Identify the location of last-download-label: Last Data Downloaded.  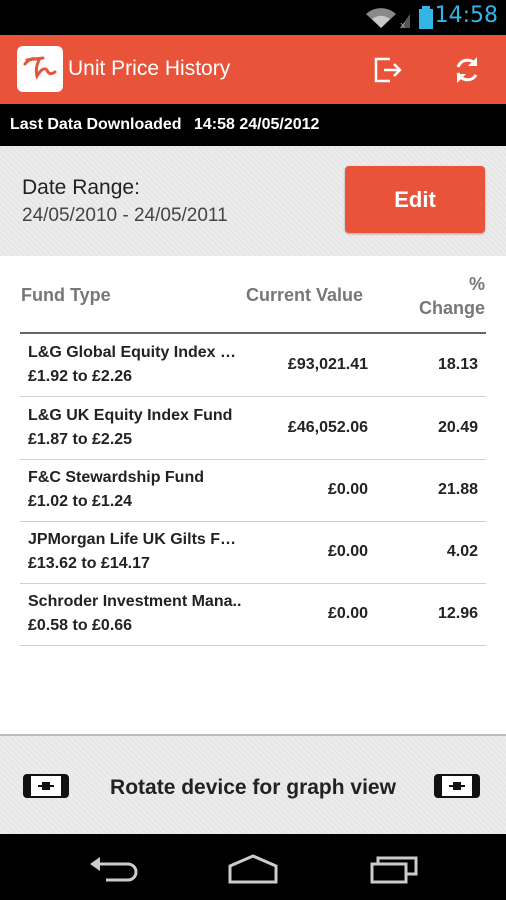
(96, 124).